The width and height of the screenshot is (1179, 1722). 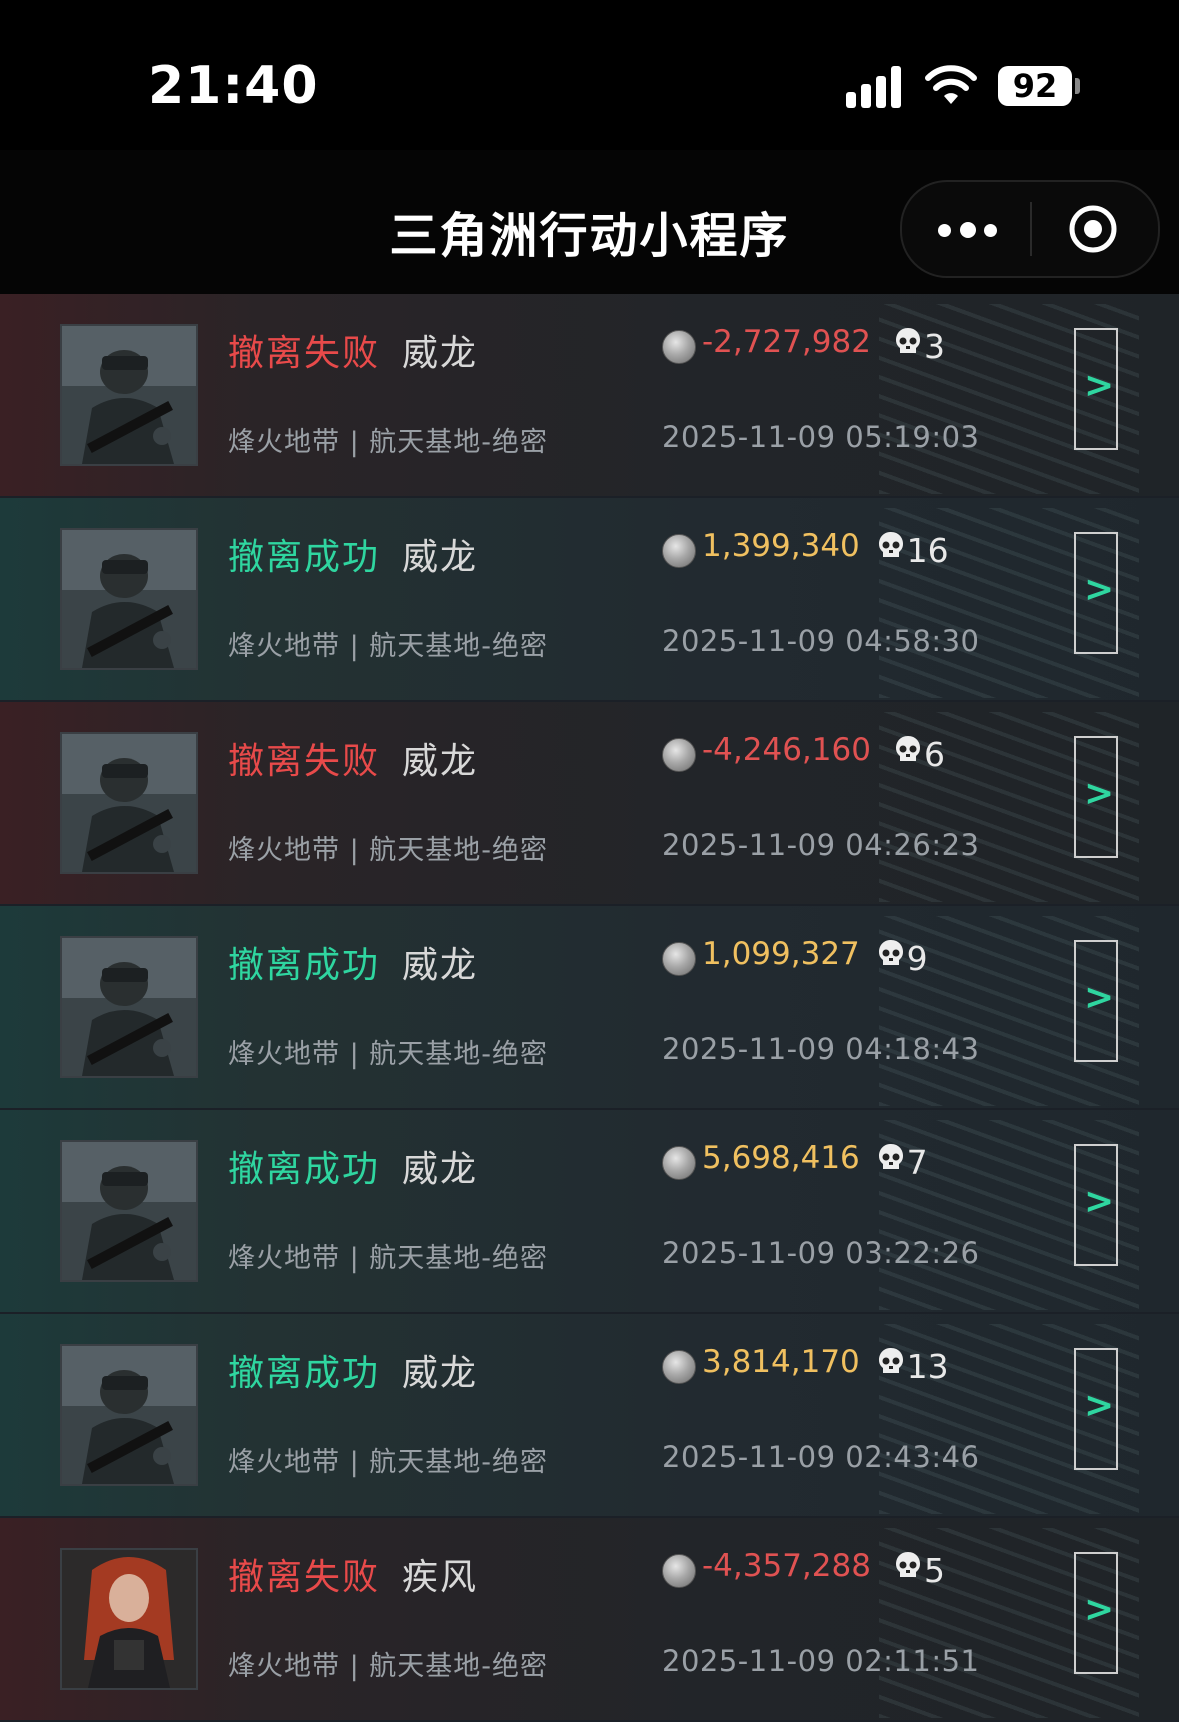 What do you see at coordinates (440, 1577) in the screenshot?
I see `operator-name: 疾风` at bounding box center [440, 1577].